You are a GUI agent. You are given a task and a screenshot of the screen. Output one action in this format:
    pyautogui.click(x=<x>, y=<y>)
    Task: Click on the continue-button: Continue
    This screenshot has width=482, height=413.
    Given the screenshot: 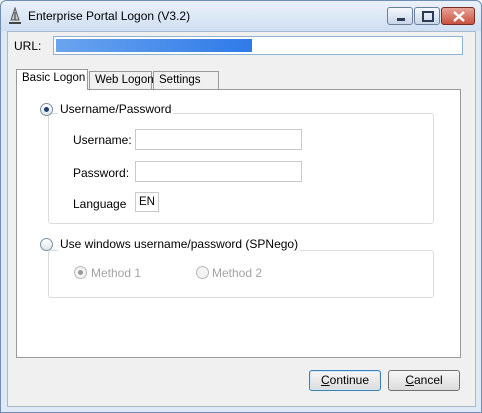 What is the action you would take?
    pyautogui.click(x=345, y=380)
    